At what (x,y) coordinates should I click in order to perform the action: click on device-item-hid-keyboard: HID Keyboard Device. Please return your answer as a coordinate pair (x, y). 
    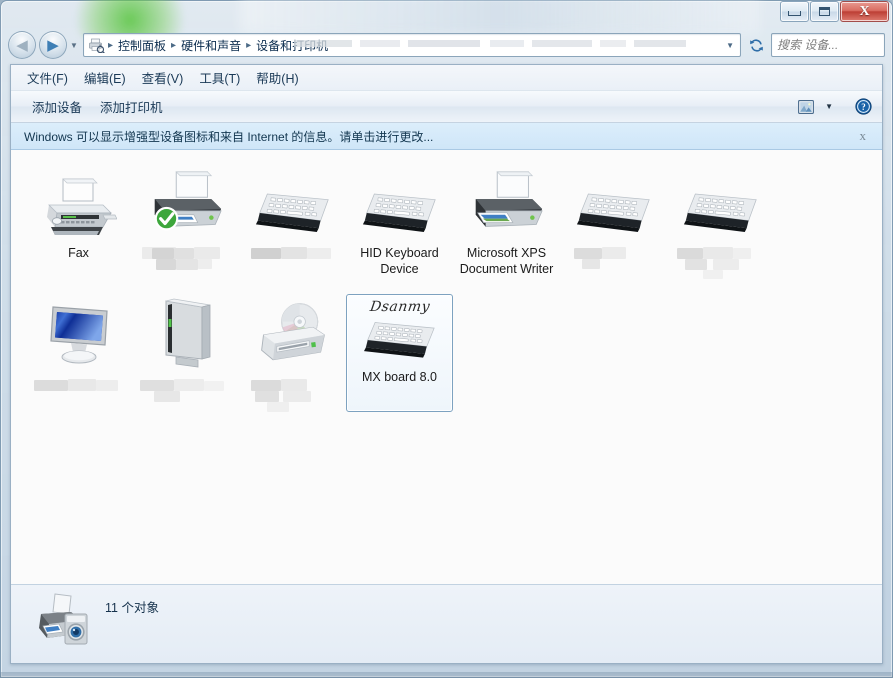
    Looking at the image, I should click on (399, 221).